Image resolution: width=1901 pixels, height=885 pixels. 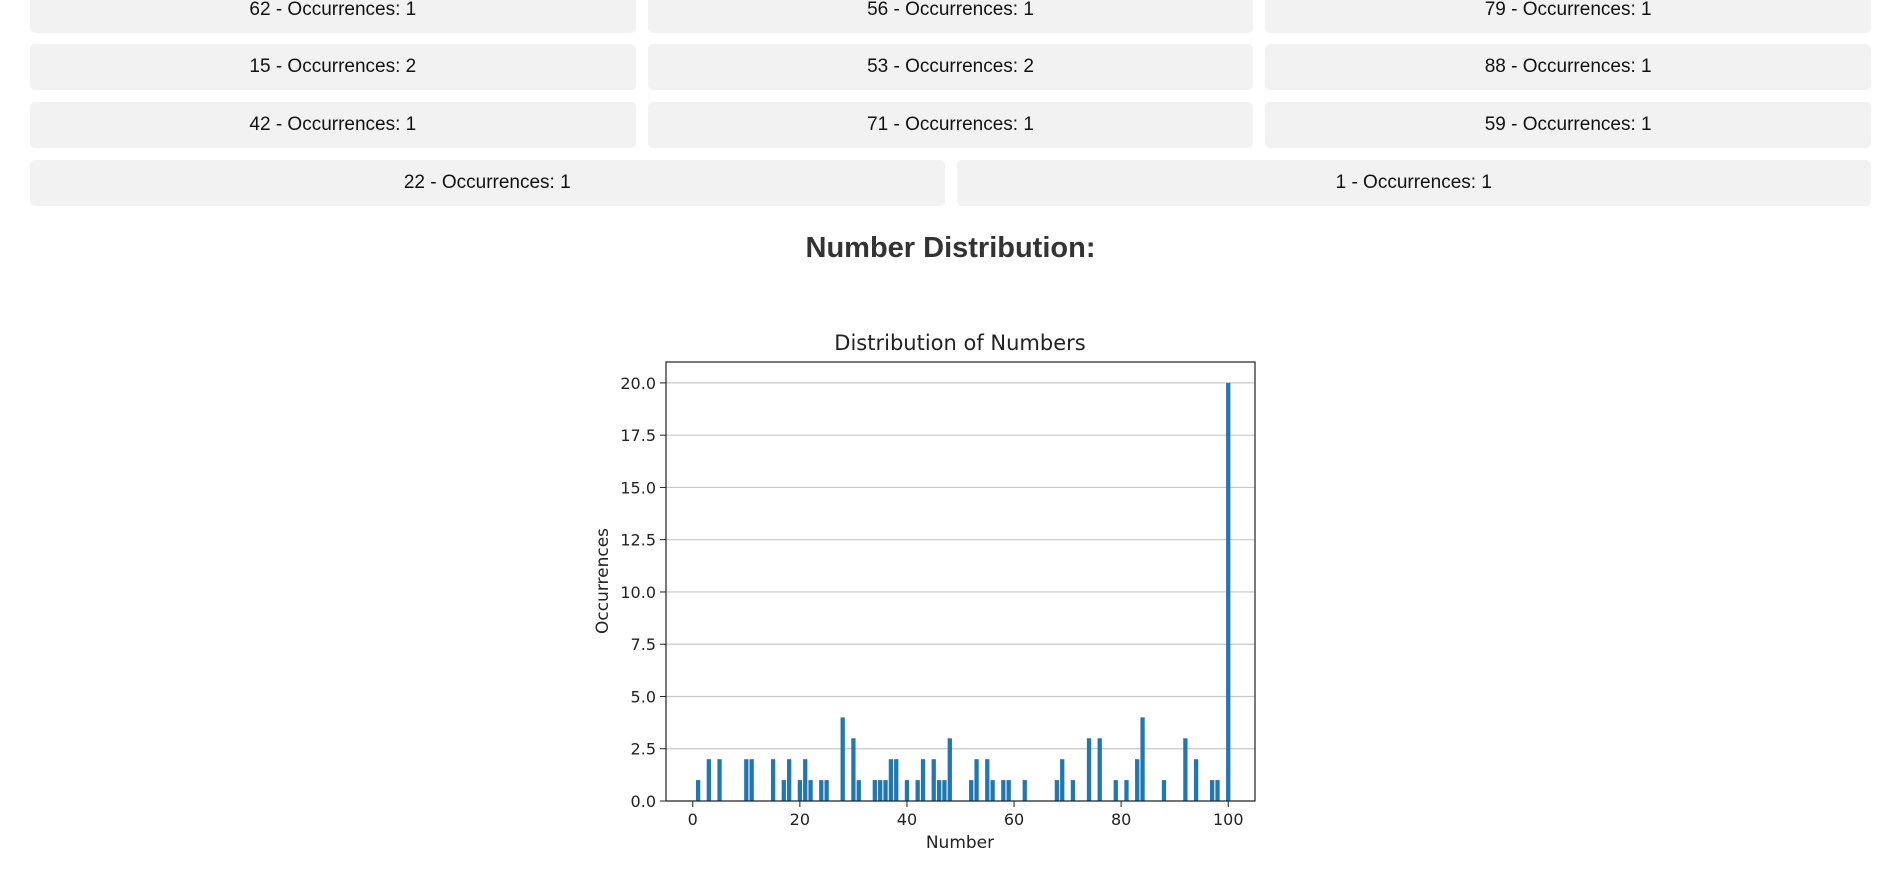 What do you see at coordinates (950, 248) in the screenshot?
I see `section-title: Number Distribution:` at bounding box center [950, 248].